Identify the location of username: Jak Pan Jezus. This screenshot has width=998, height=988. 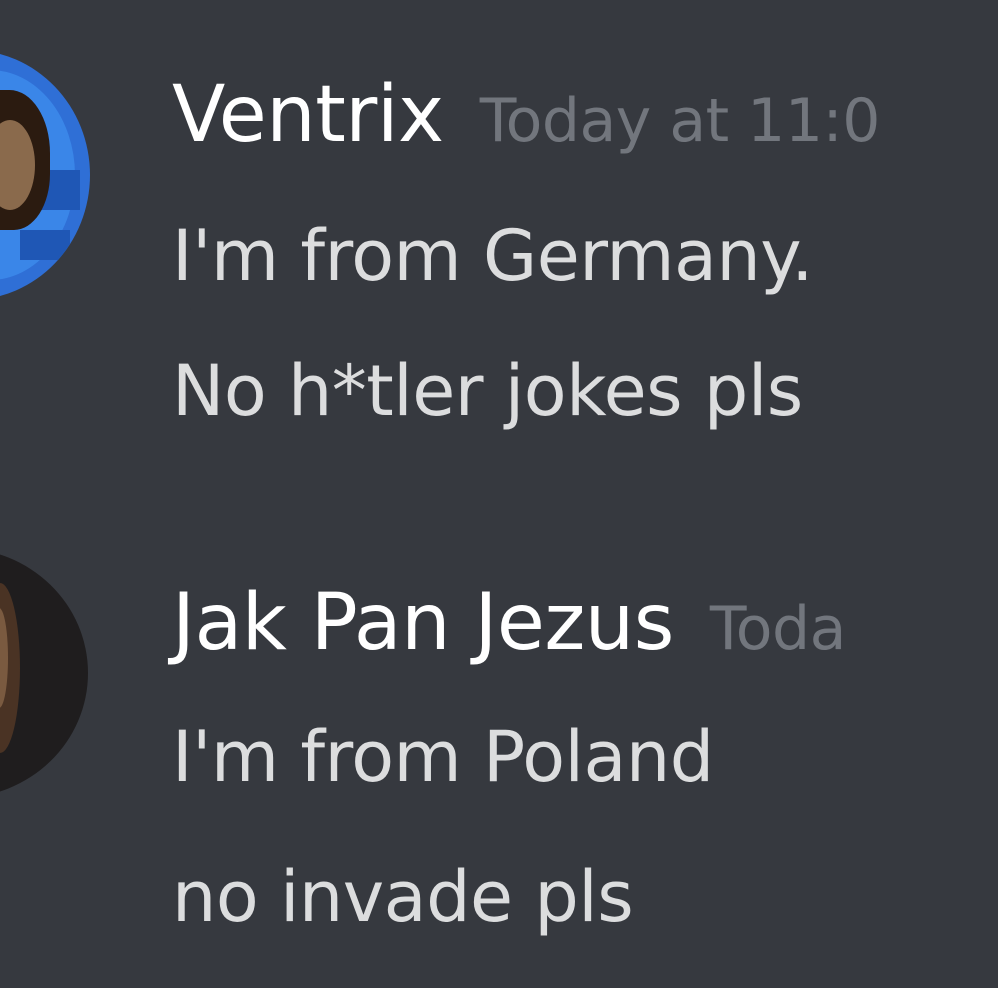
(423, 623).